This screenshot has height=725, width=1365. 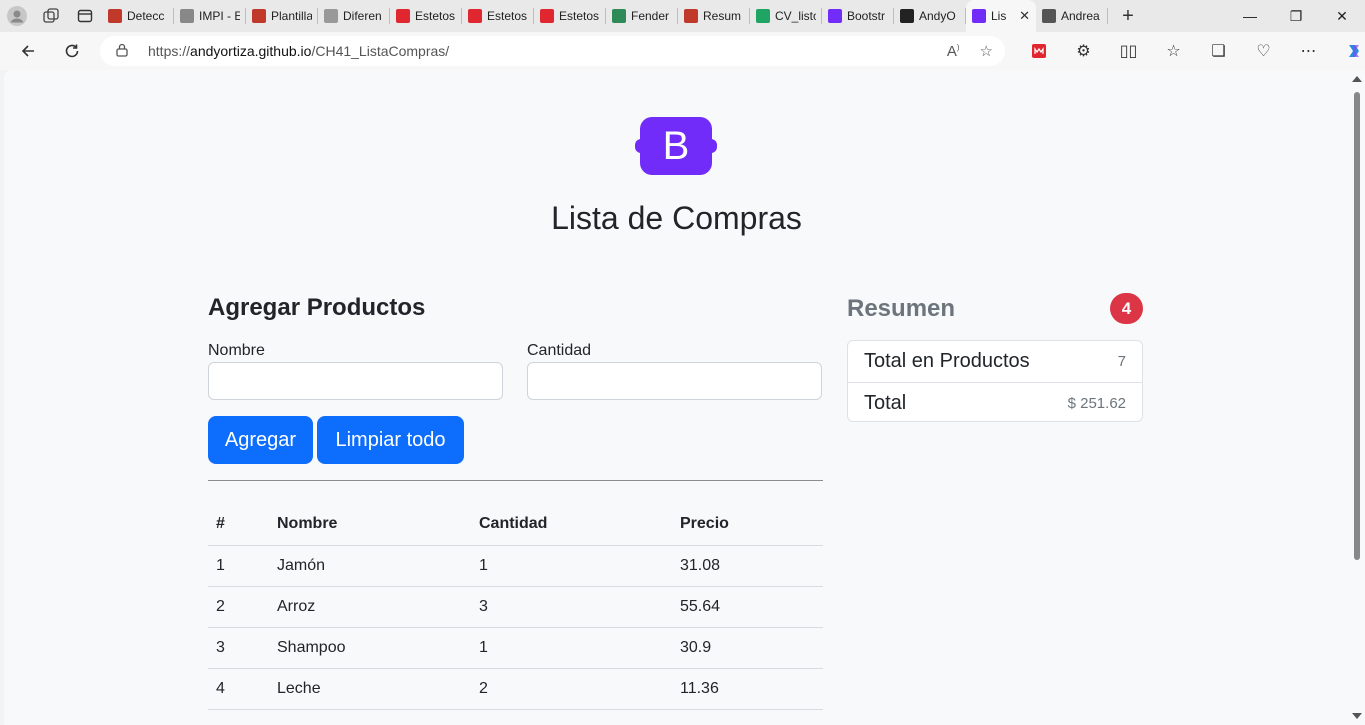 I want to click on browser-tab: Resum, so click(x=714, y=16).